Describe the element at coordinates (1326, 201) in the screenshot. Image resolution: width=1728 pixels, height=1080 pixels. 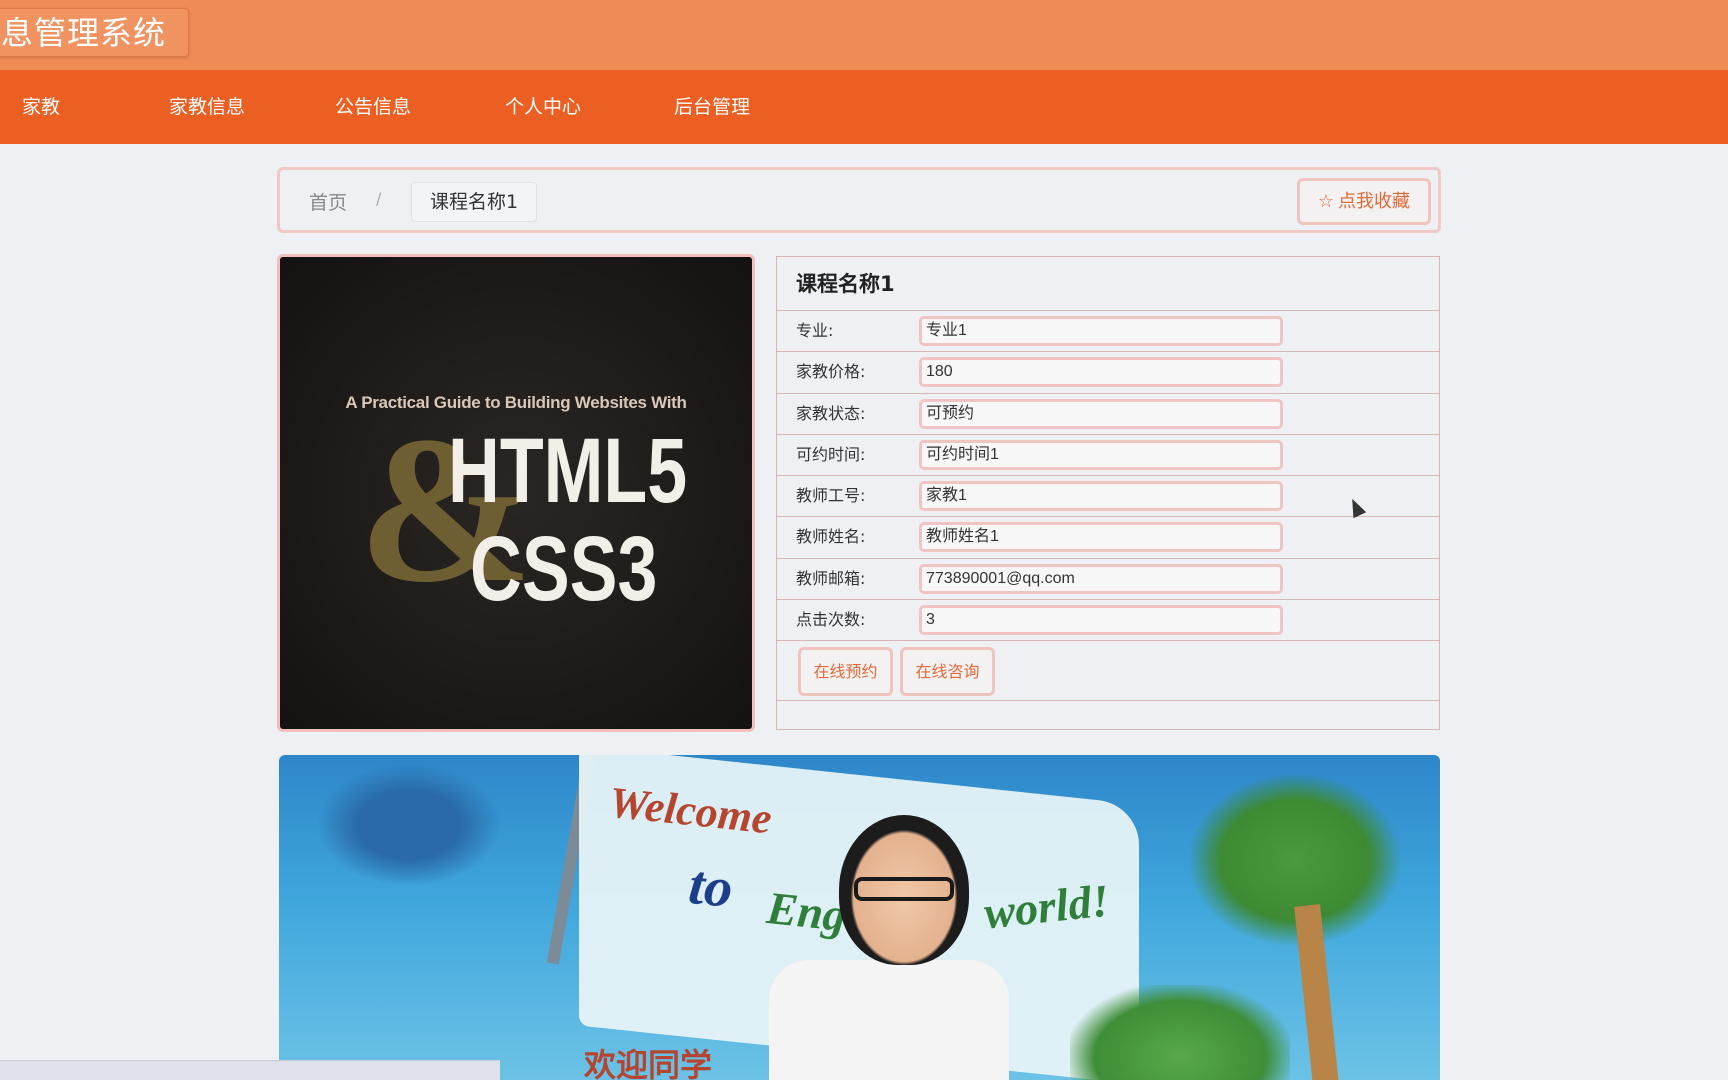
I see `star-icon: ☆` at that location.